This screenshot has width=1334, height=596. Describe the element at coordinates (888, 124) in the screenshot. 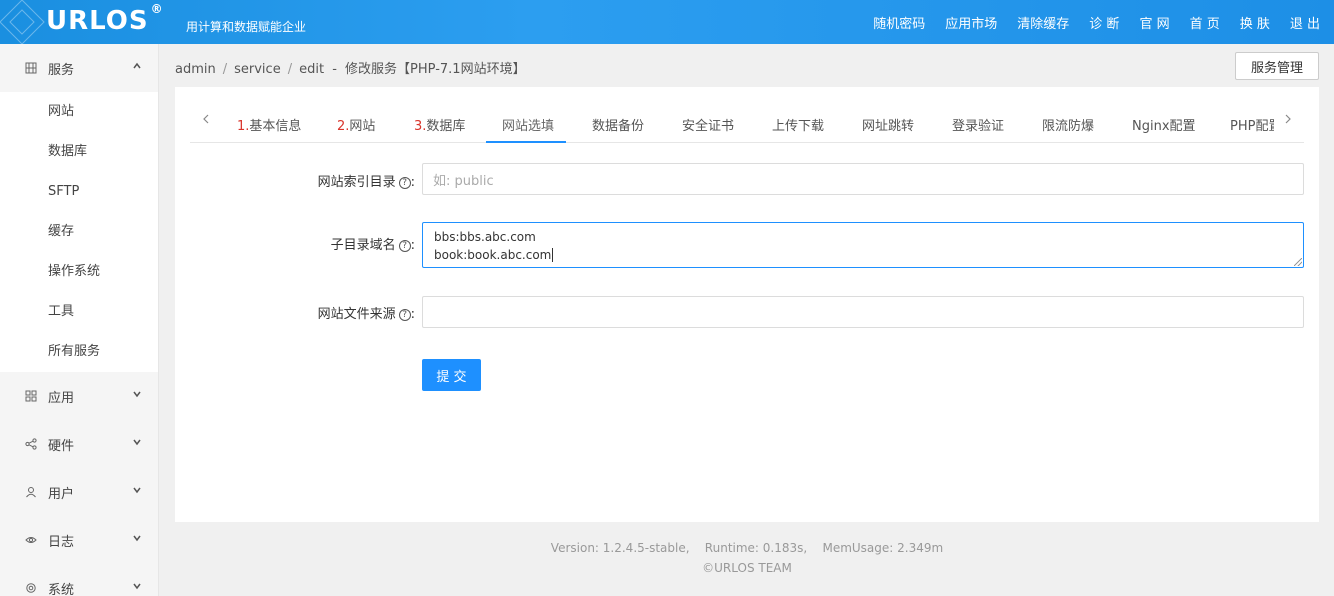

I see `tab-url-redirect: 网址跳转` at that location.